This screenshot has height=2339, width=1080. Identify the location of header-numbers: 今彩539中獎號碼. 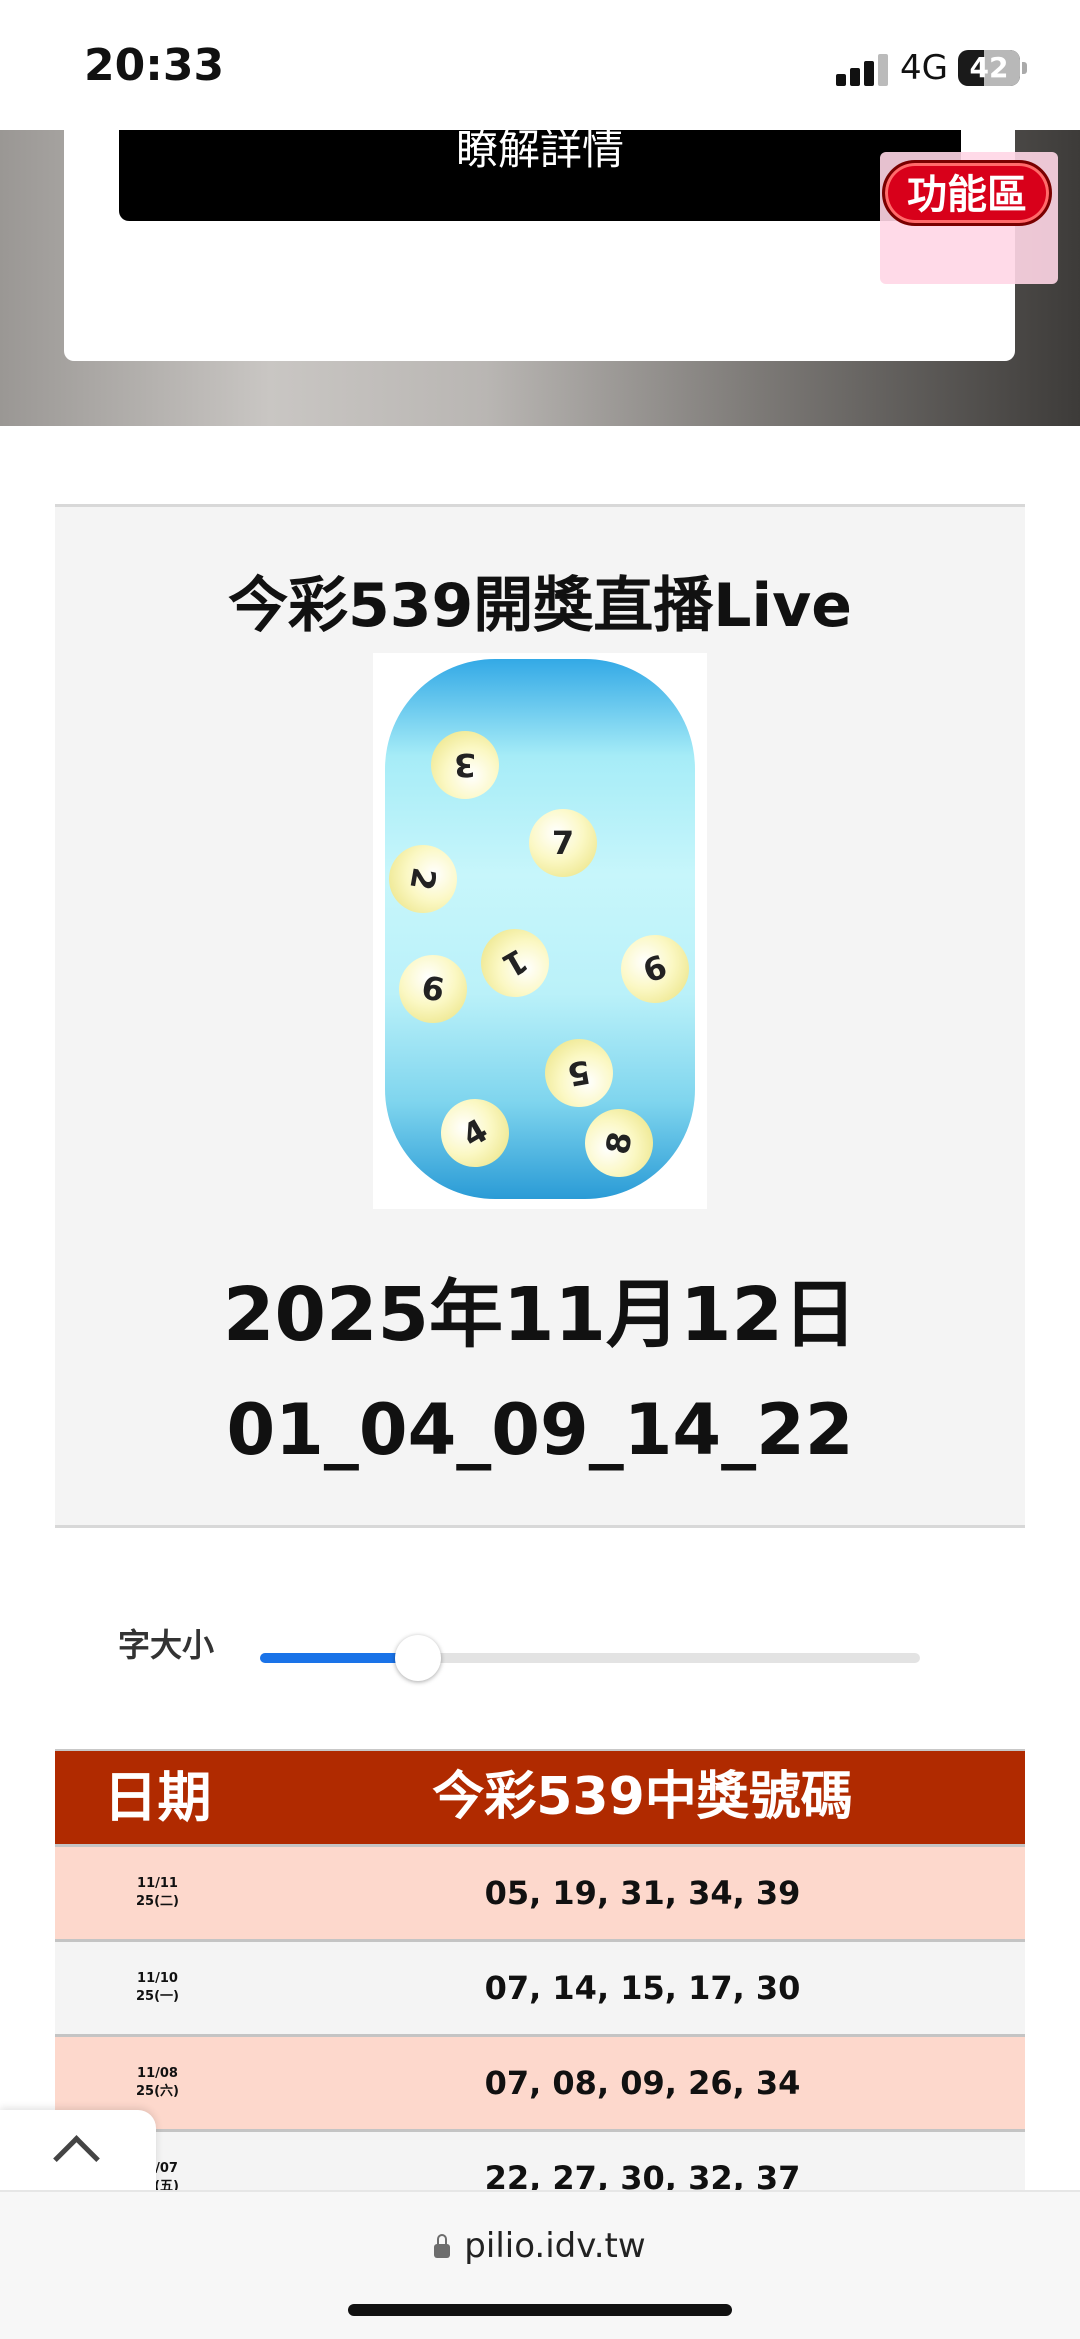
(642, 1797).